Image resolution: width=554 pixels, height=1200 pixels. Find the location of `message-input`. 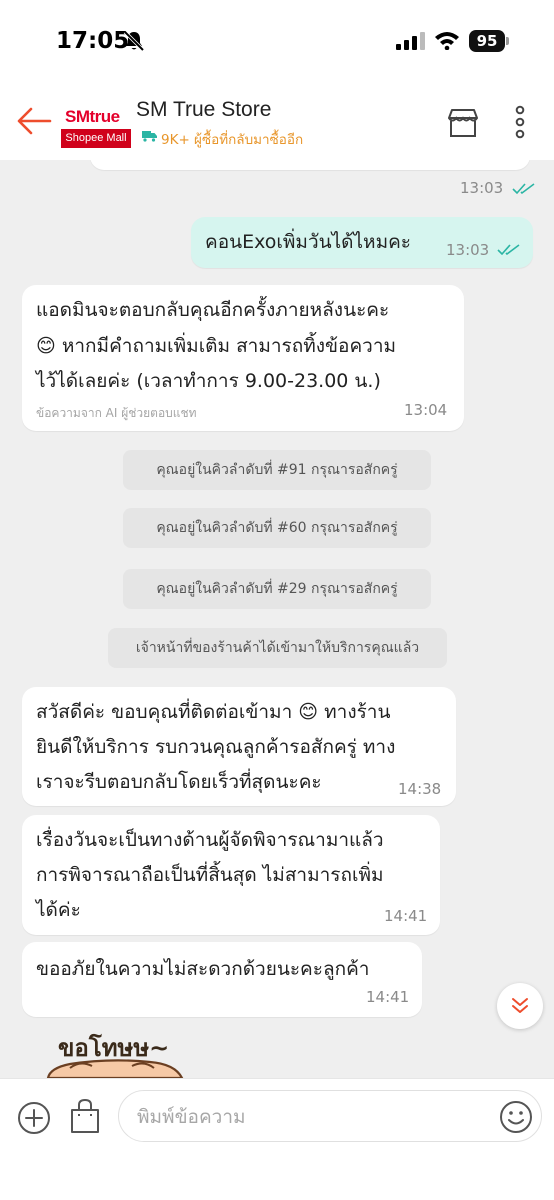

message-input is located at coordinates (307, 1117).